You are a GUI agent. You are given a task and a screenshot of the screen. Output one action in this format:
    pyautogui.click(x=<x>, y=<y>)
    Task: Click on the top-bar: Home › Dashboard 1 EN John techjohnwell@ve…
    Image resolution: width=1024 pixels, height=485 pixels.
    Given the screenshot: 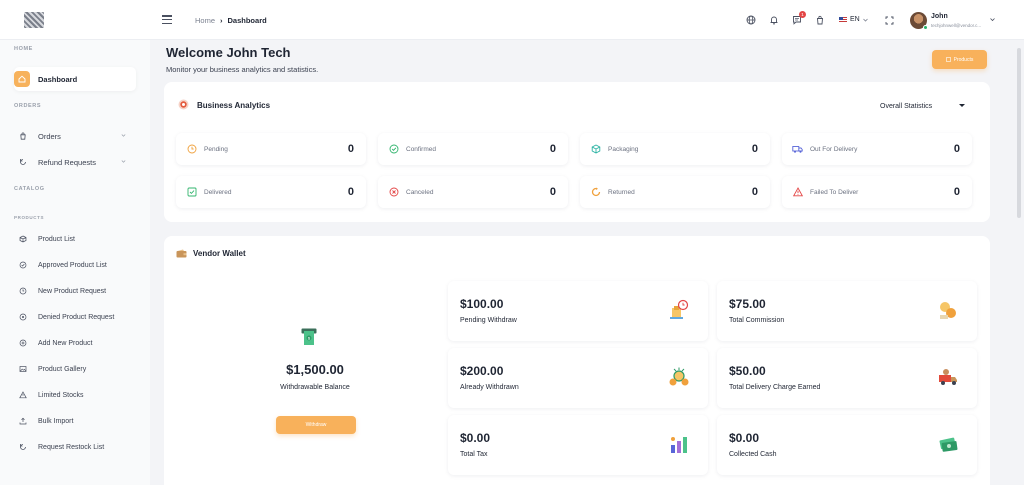 What is the action you would take?
    pyautogui.click(x=512, y=20)
    